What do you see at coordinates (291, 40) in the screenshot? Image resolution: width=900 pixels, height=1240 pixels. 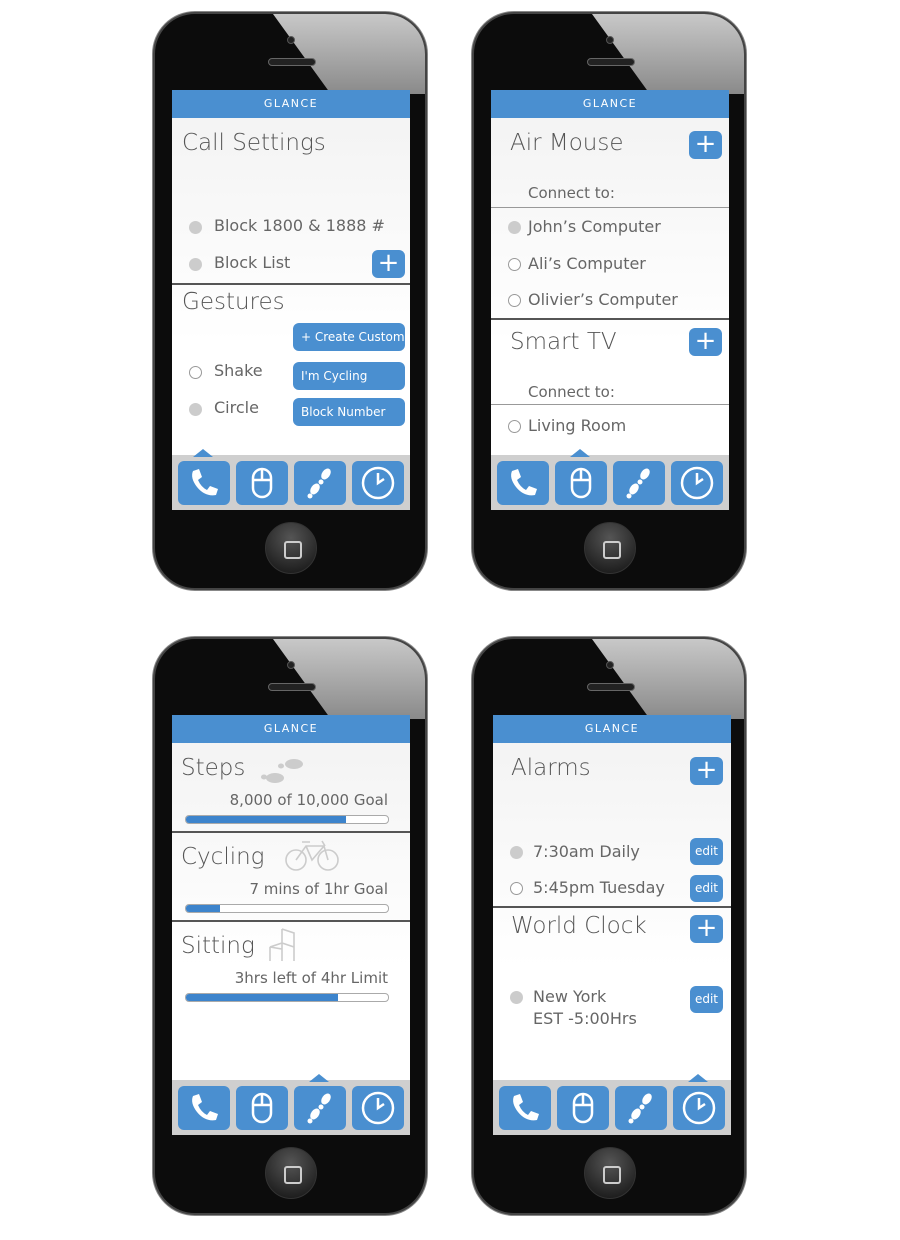 I see `camera` at bounding box center [291, 40].